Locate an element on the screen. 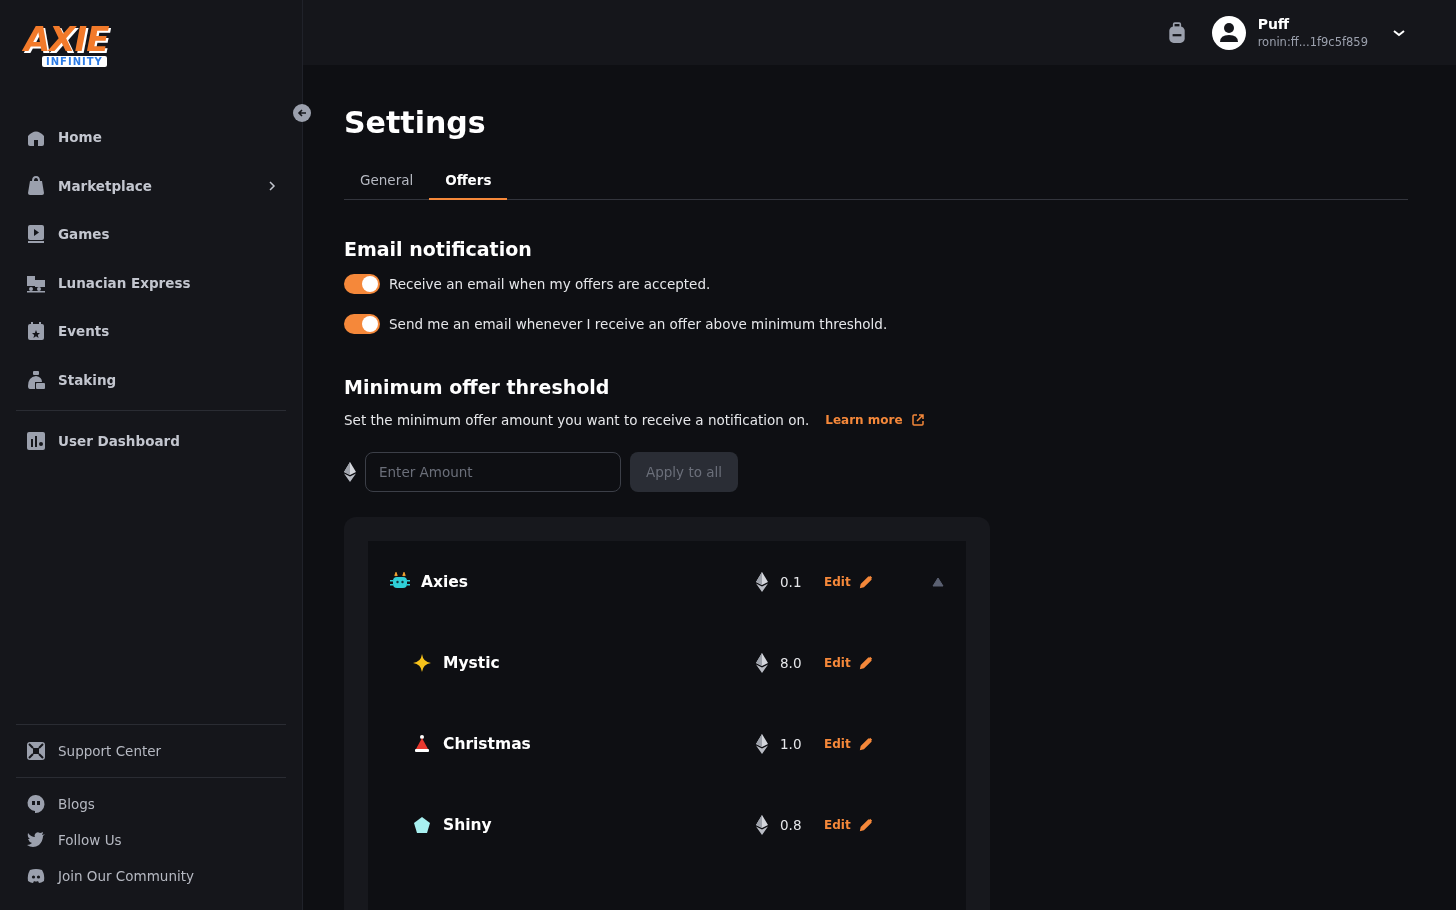 This screenshot has width=1456, height=910. nav-label: Blogs is located at coordinates (76, 804).